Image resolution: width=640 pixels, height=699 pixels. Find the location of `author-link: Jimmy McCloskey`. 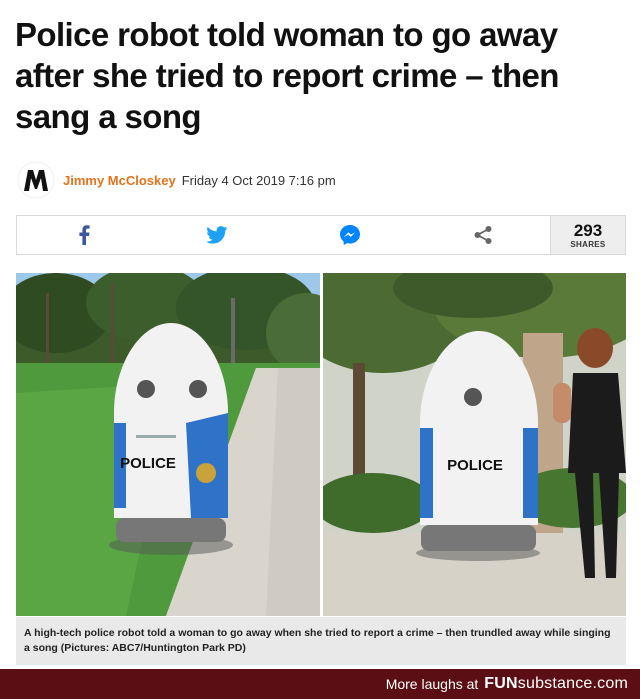

author-link: Jimmy McCloskey is located at coordinates (119, 180).